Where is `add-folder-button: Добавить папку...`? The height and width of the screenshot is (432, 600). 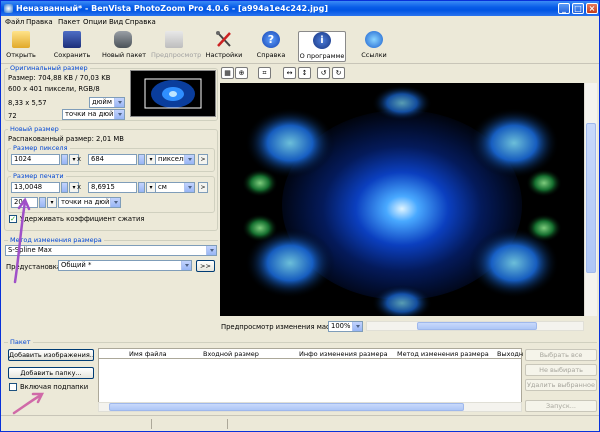
add-folder-button: Добавить папку... is located at coordinates (51, 373).